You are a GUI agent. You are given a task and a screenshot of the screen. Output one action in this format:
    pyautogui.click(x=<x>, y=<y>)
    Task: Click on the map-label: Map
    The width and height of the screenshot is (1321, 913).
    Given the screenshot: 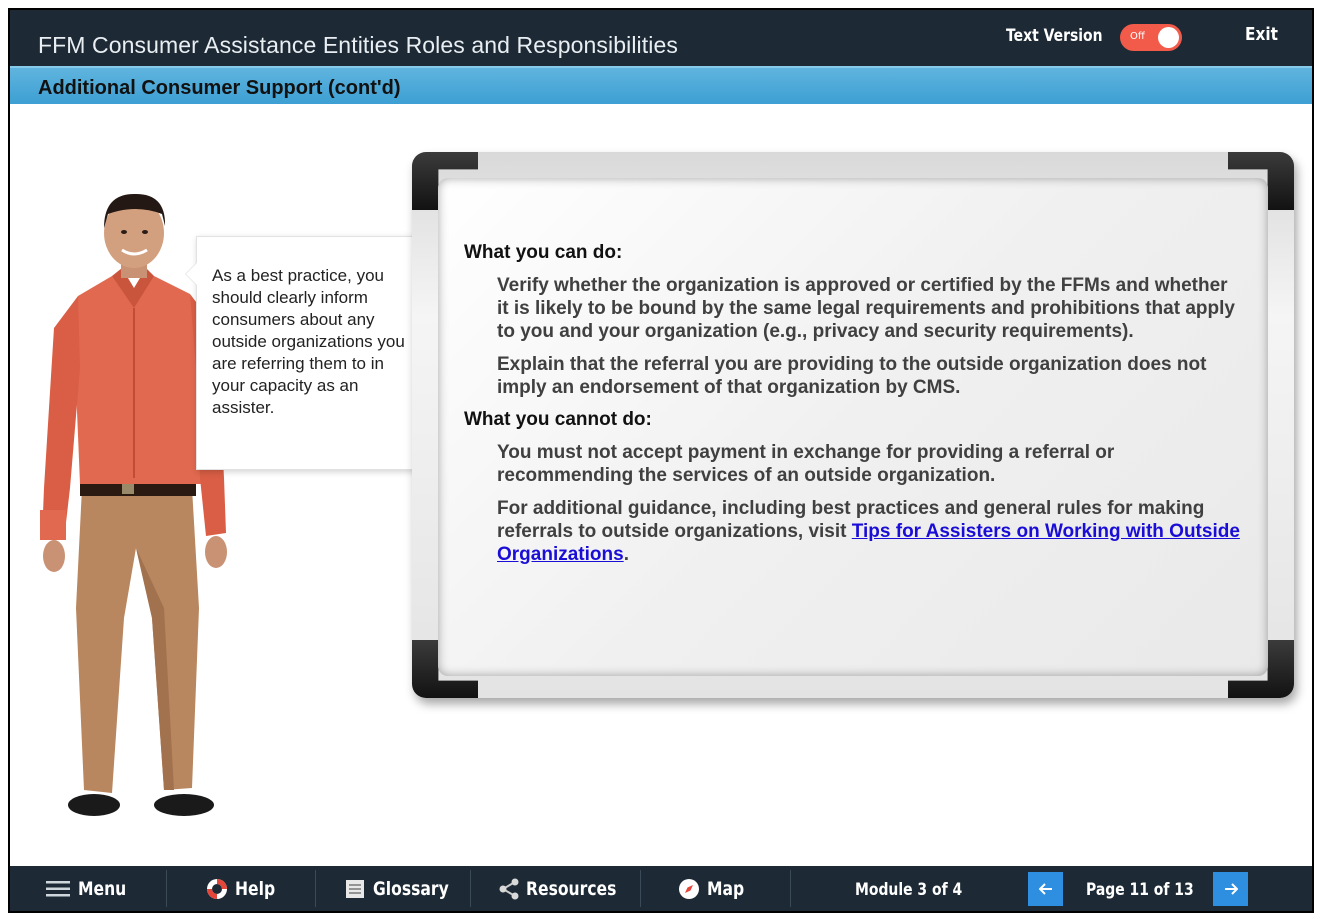 What is the action you would take?
    pyautogui.click(x=726, y=888)
    